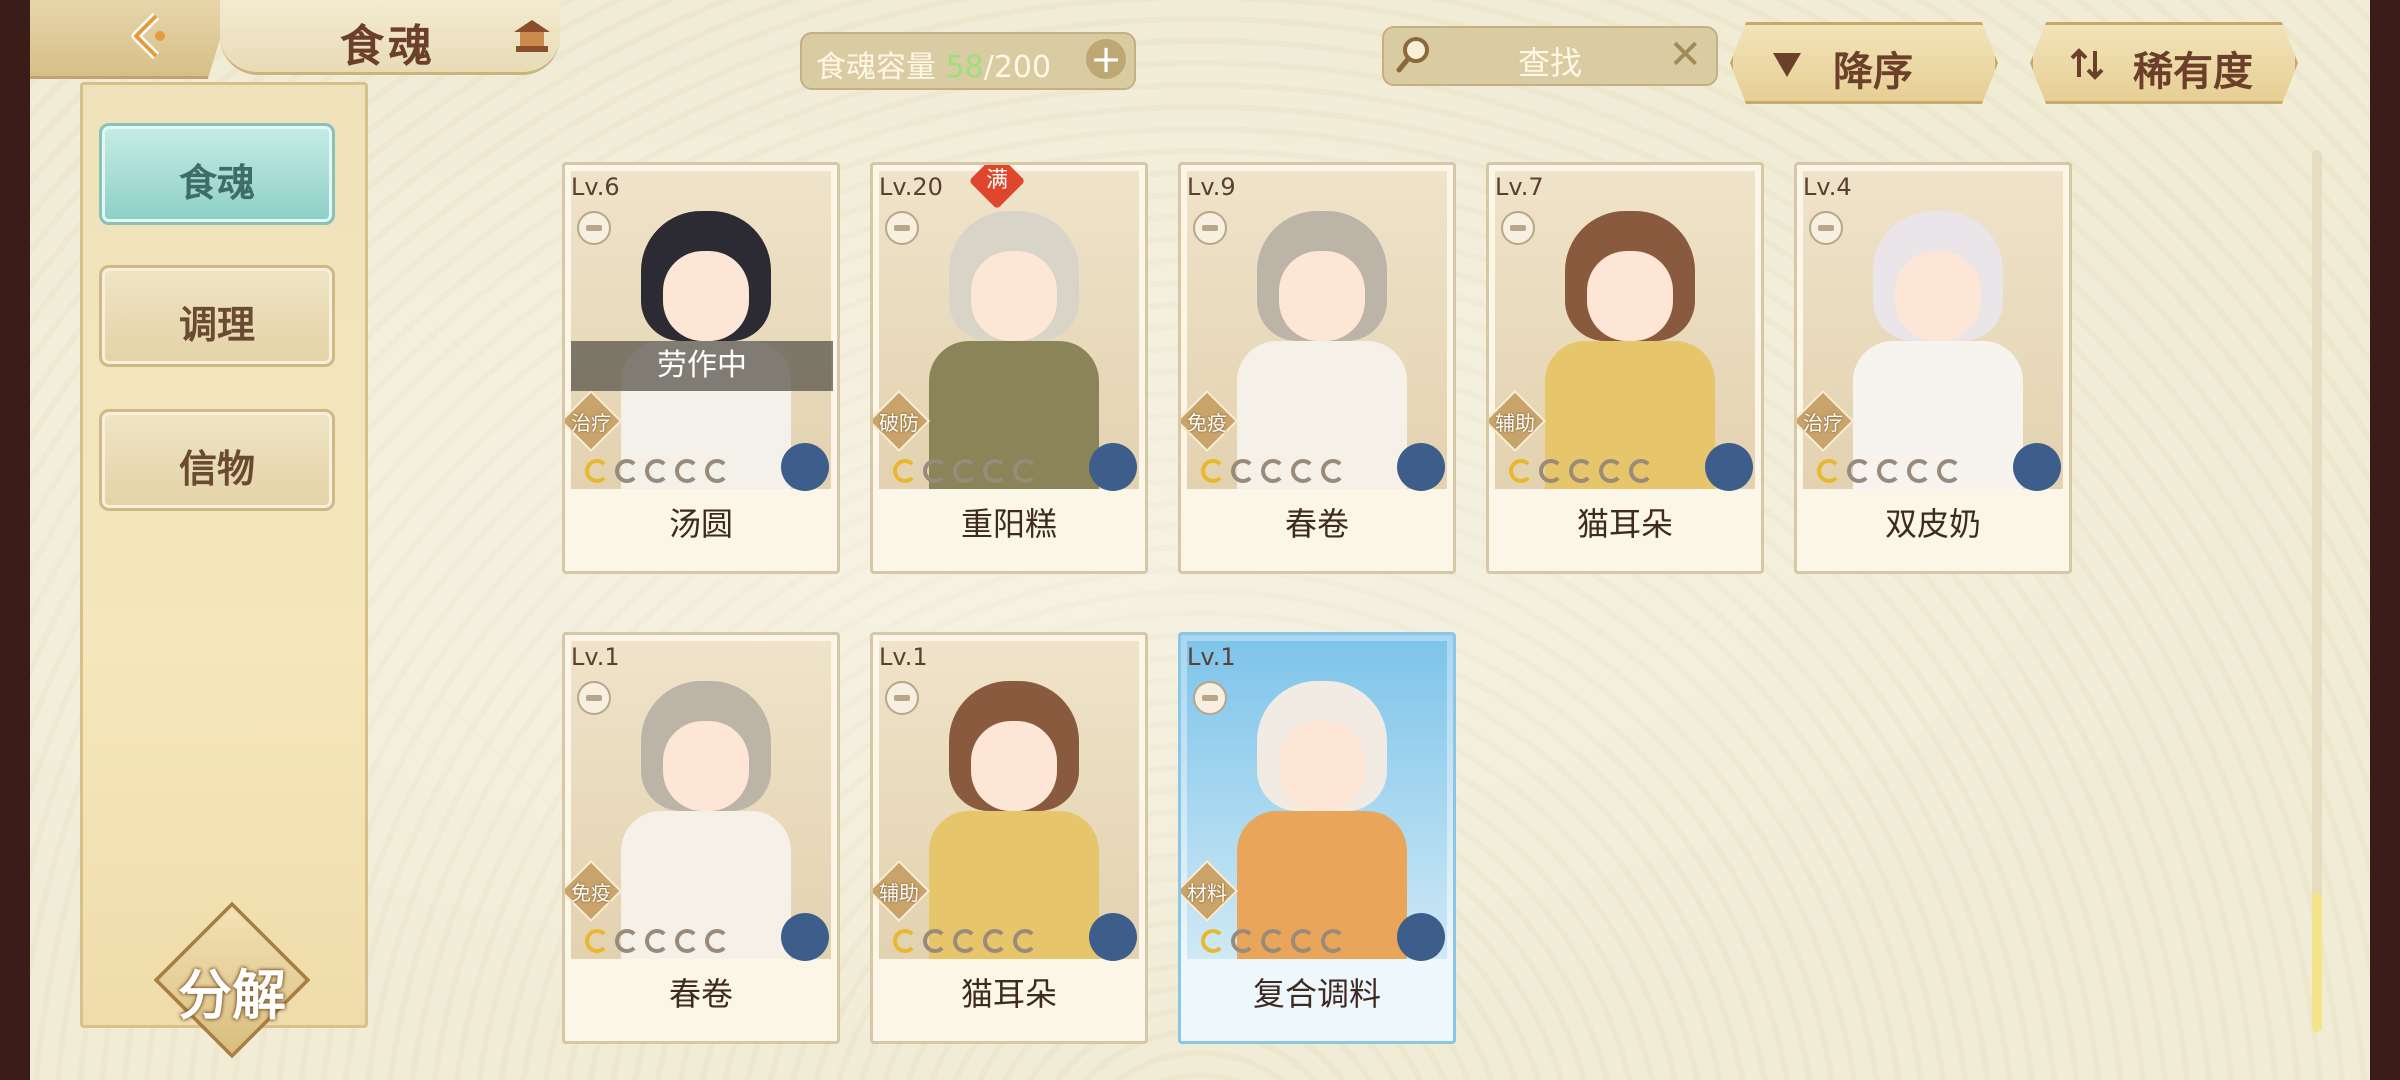 The image size is (2400, 1080). What do you see at coordinates (131, 39) in the screenshot?
I see `back-button` at bounding box center [131, 39].